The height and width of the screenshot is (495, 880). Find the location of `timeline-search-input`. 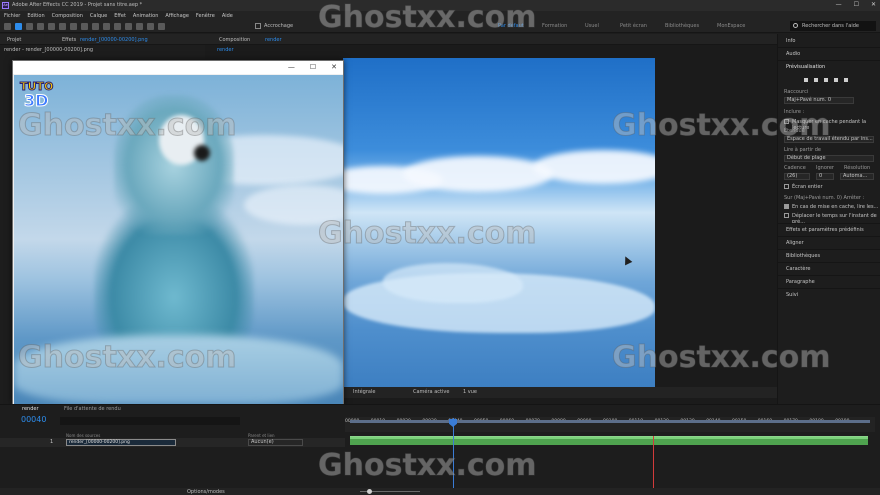

timeline-search-input is located at coordinates (150, 421).